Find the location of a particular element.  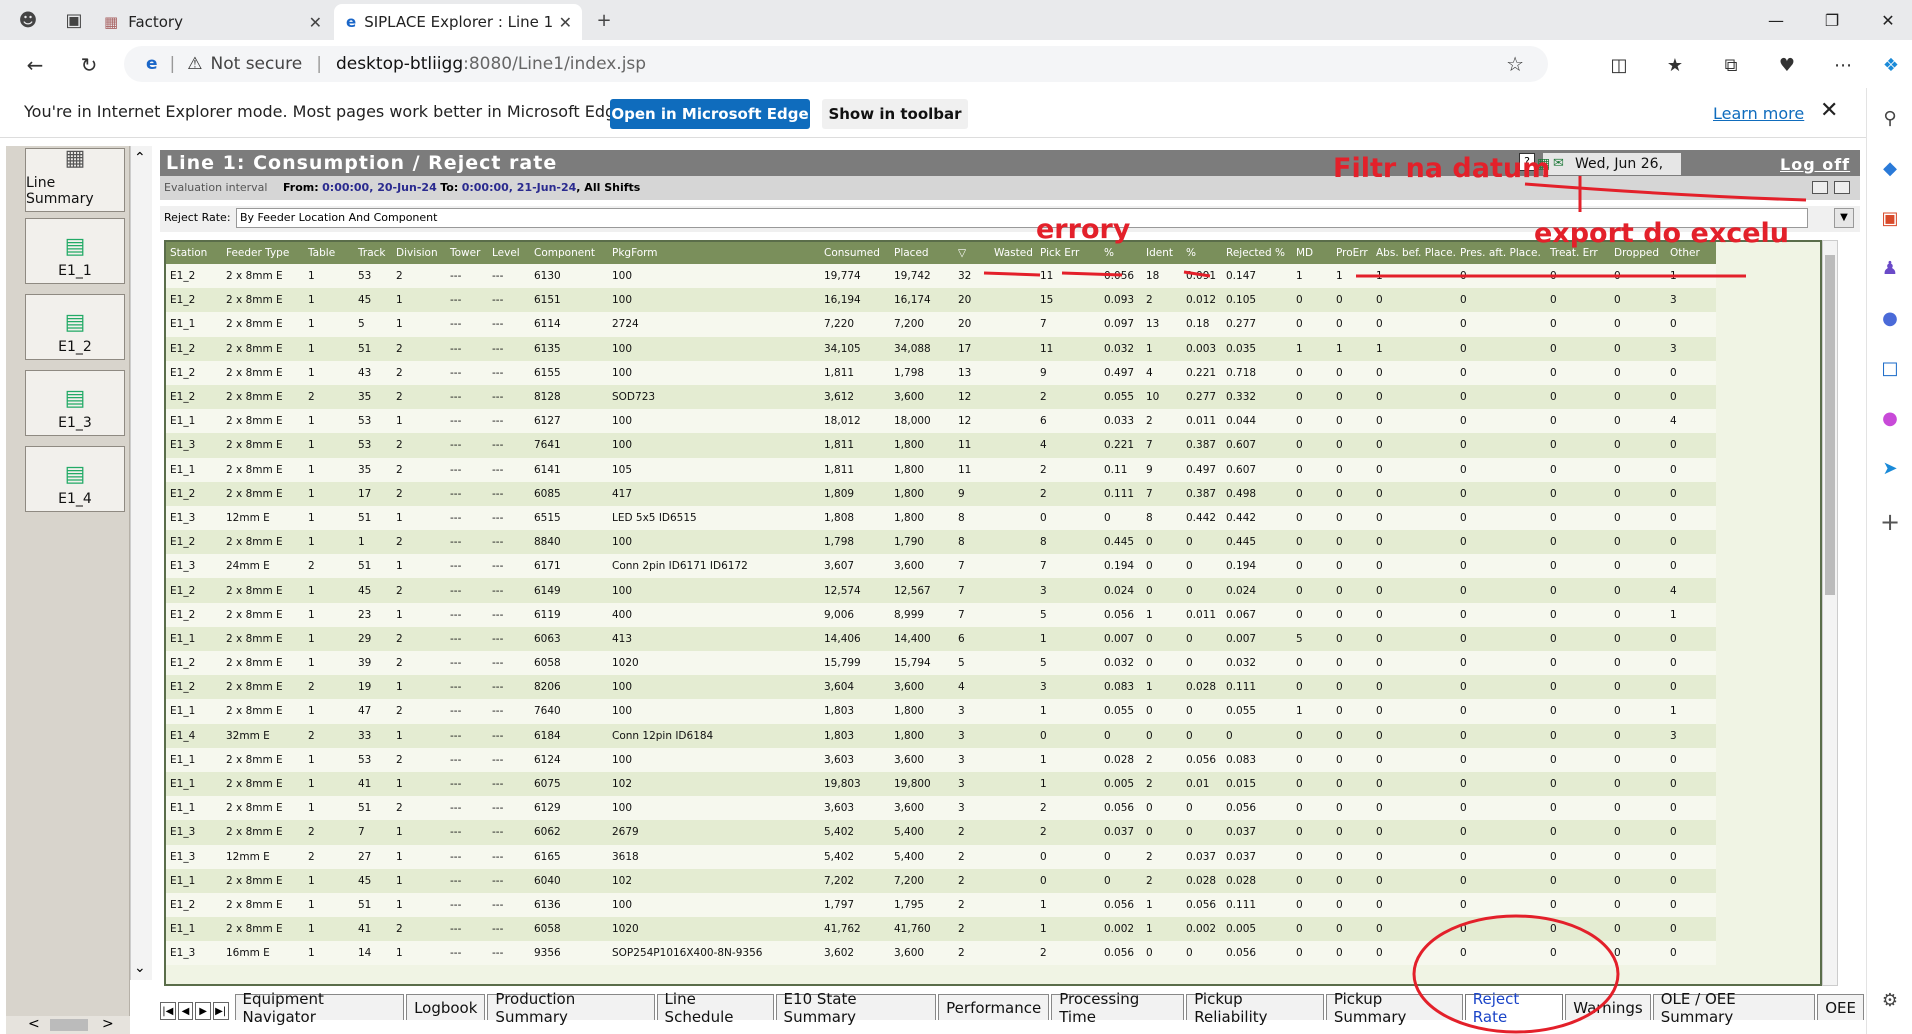

office-icon: ● is located at coordinates (1890, 318).